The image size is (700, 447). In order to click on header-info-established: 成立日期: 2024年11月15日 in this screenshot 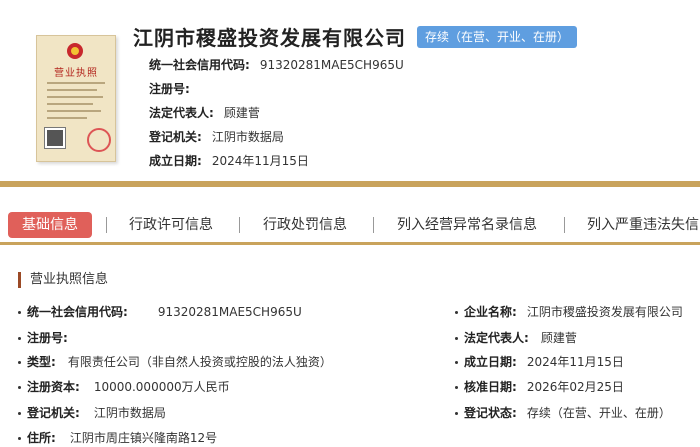, I will do `click(276, 161)`.